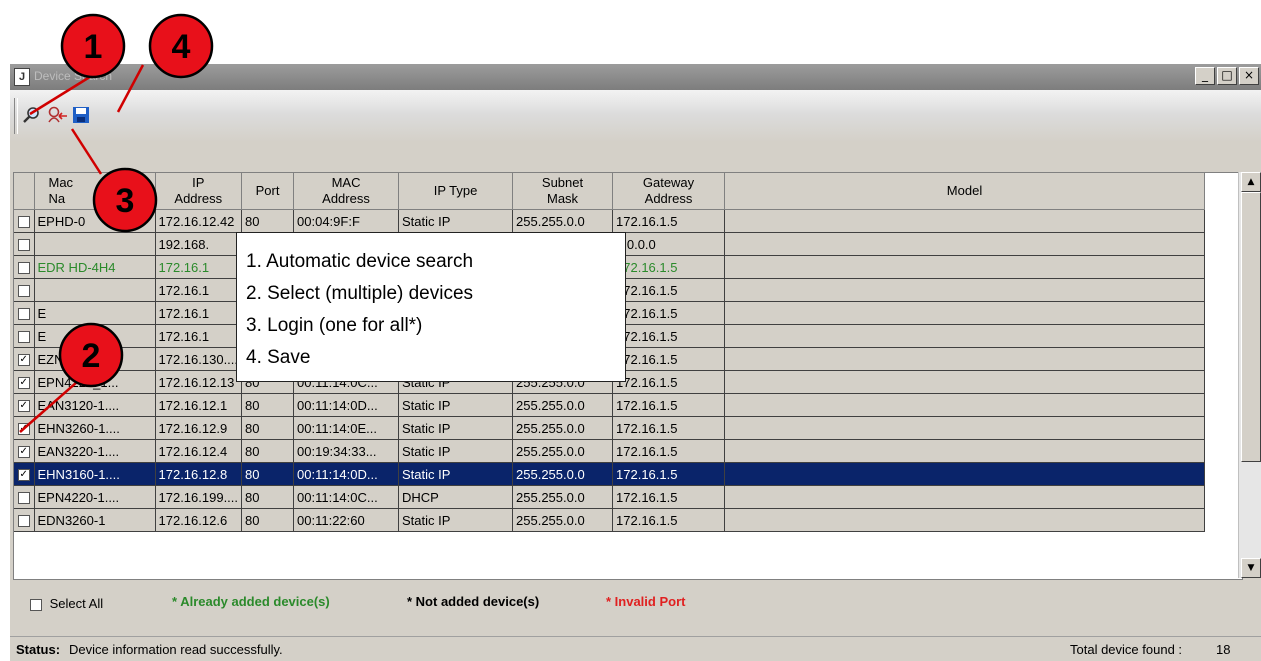 The width and height of the screenshot is (1261, 661). What do you see at coordinates (965, 191) in the screenshot?
I see `col-model: Model` at bounding box center [965, 191].